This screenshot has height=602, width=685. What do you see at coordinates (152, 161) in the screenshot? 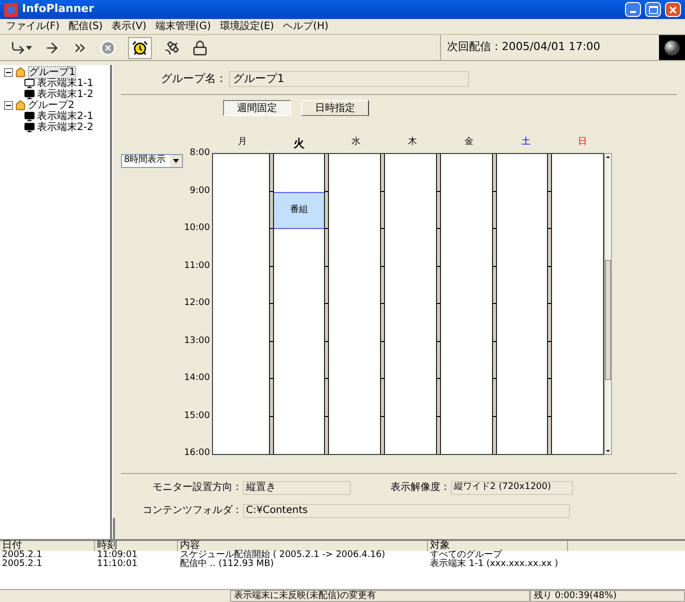
I see `range-select: 8時間表示` at bounding box center [152, 161].